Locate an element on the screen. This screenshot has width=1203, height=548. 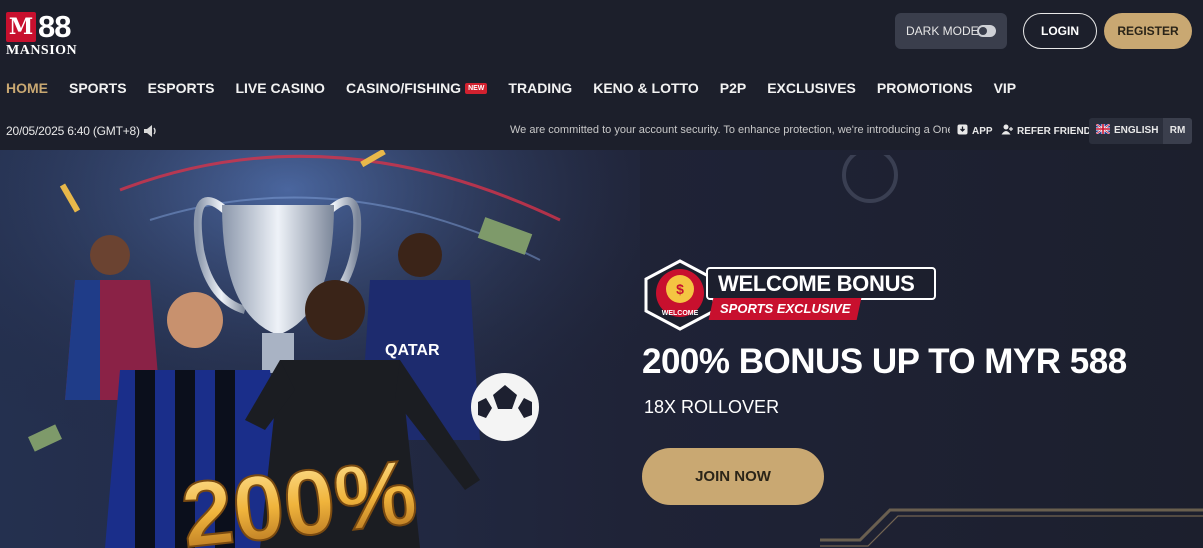
nav-item-label: ESPORTS is located at coordinates (181, 88).